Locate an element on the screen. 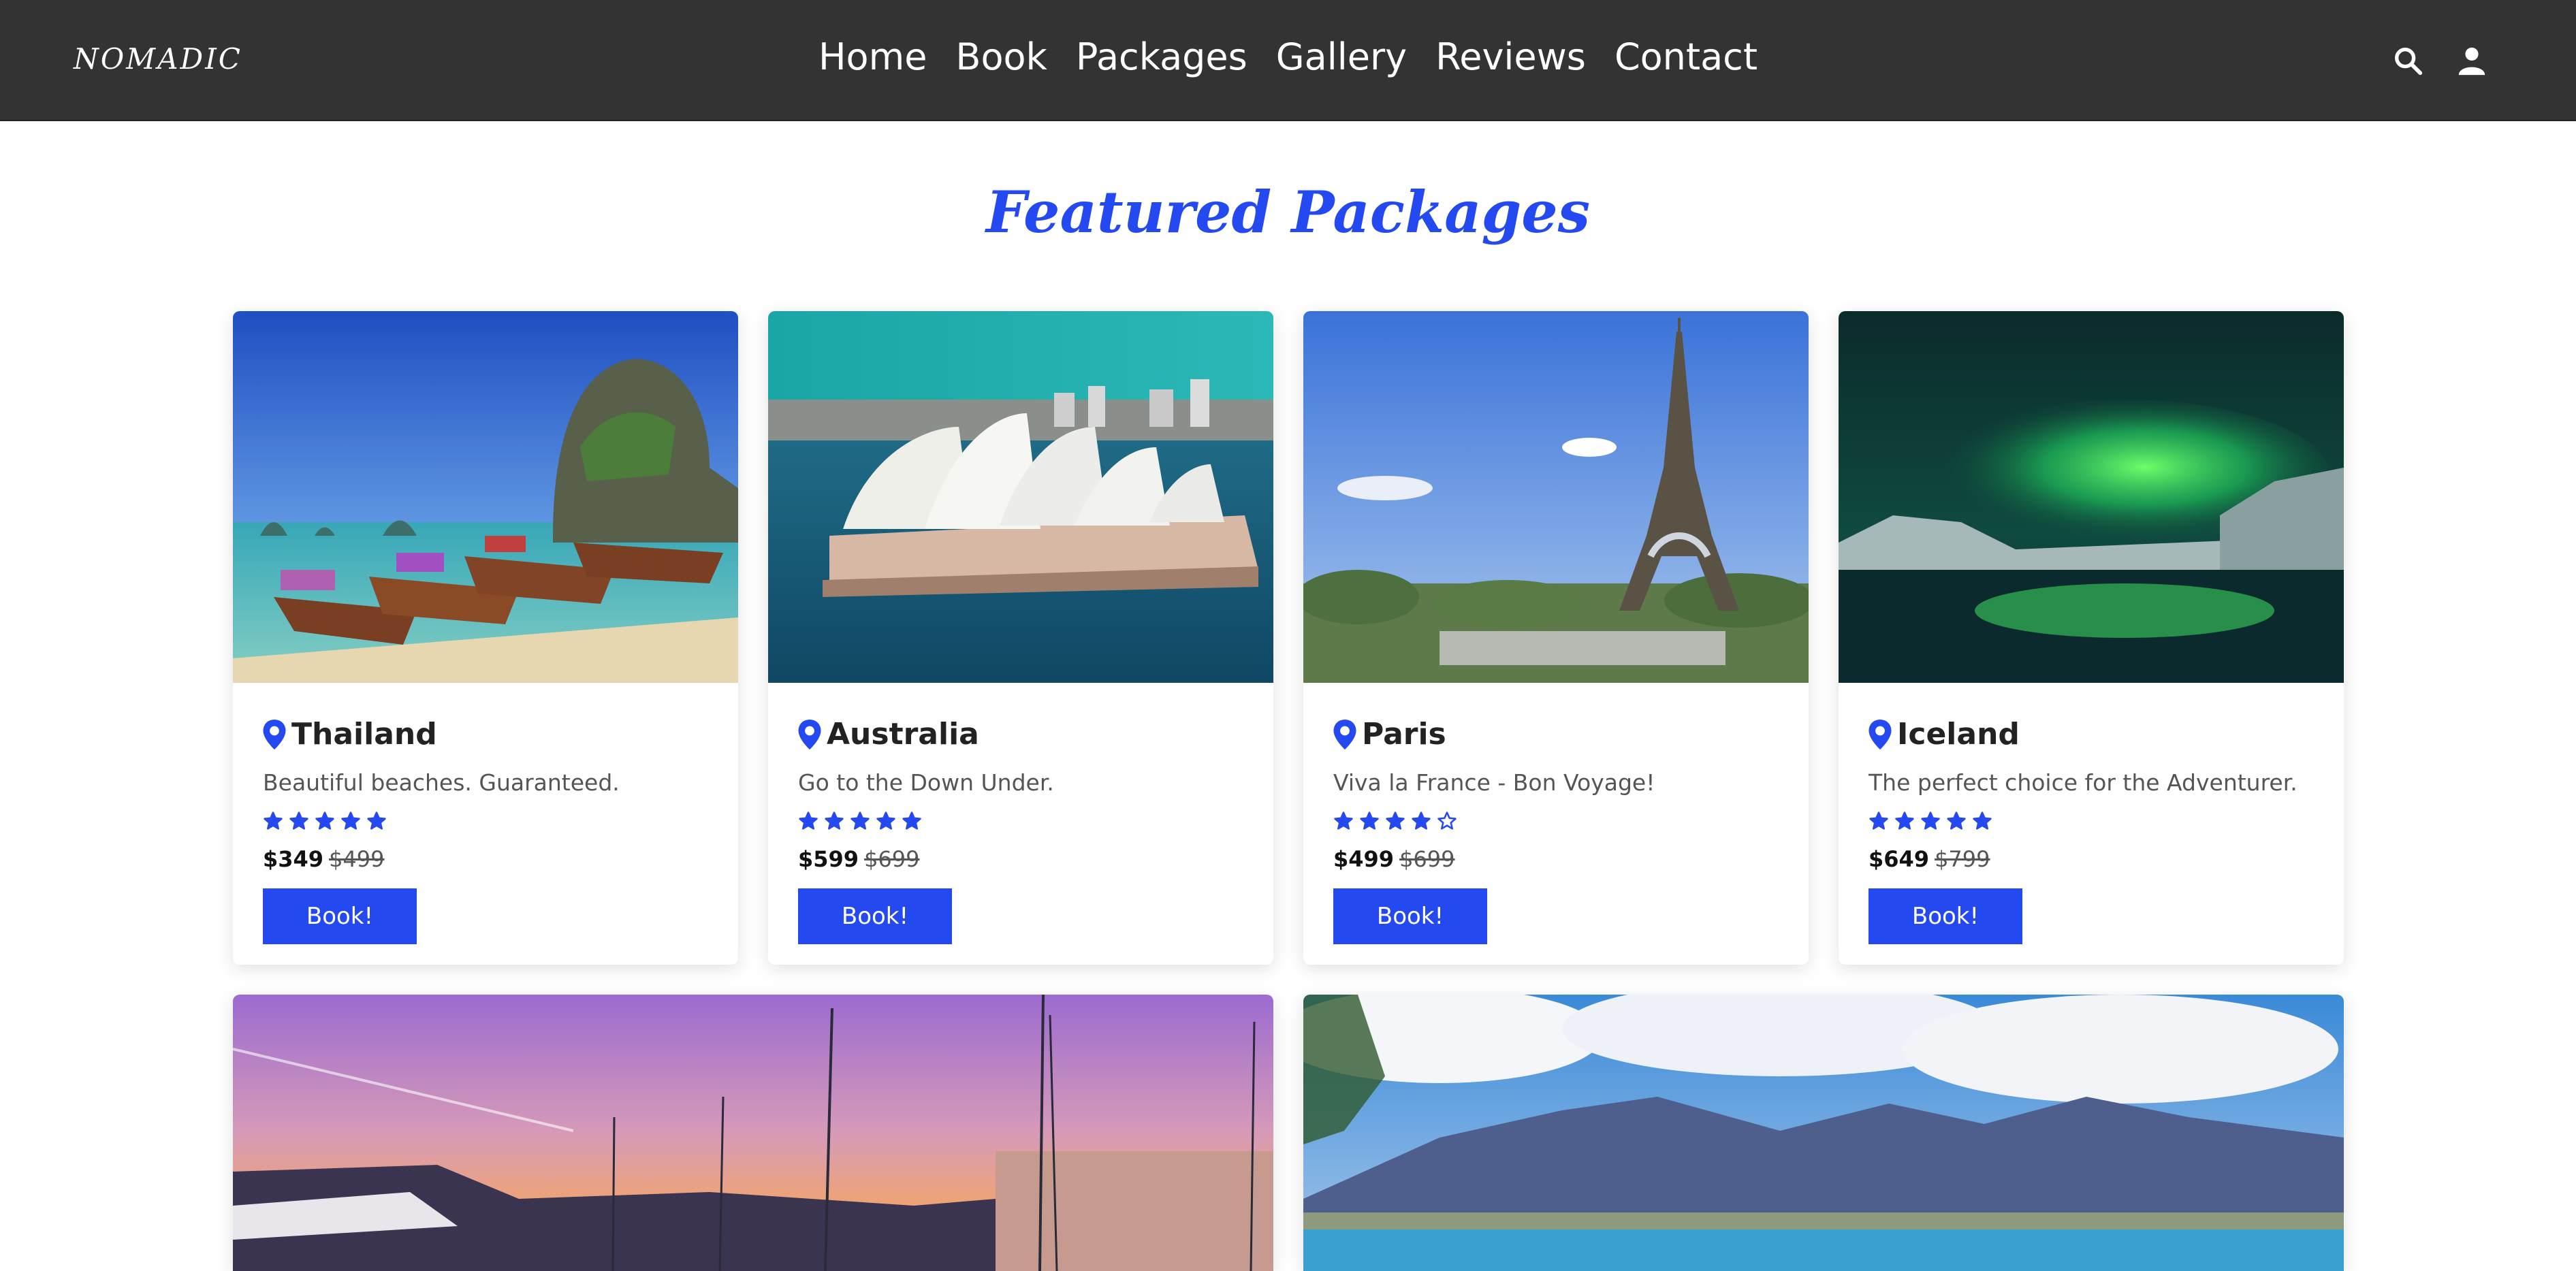 This screenshot has height=1271, width=2576. price: $649 $799 is located at coordinates (2096, 859).